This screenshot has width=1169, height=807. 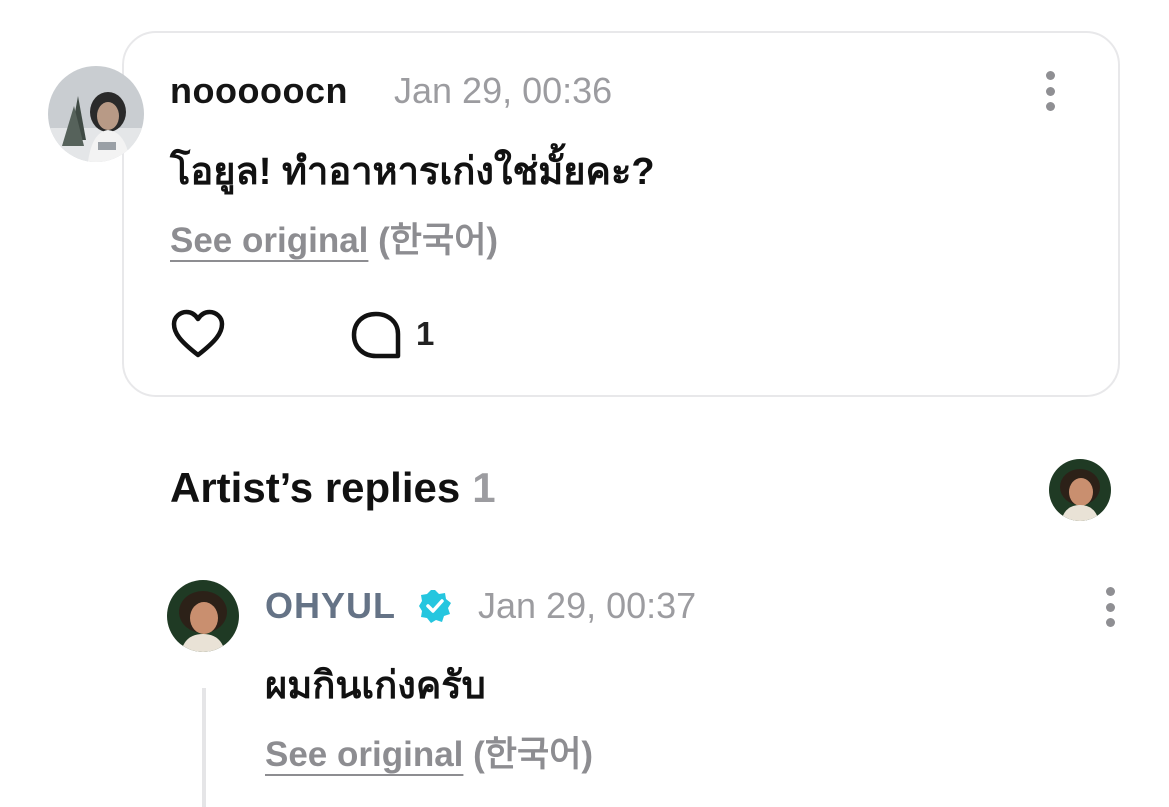 What do you see at coordinates (435, 606) in the screenshot?
I see `verified-badge-icon` at bounding box center [435, 606].